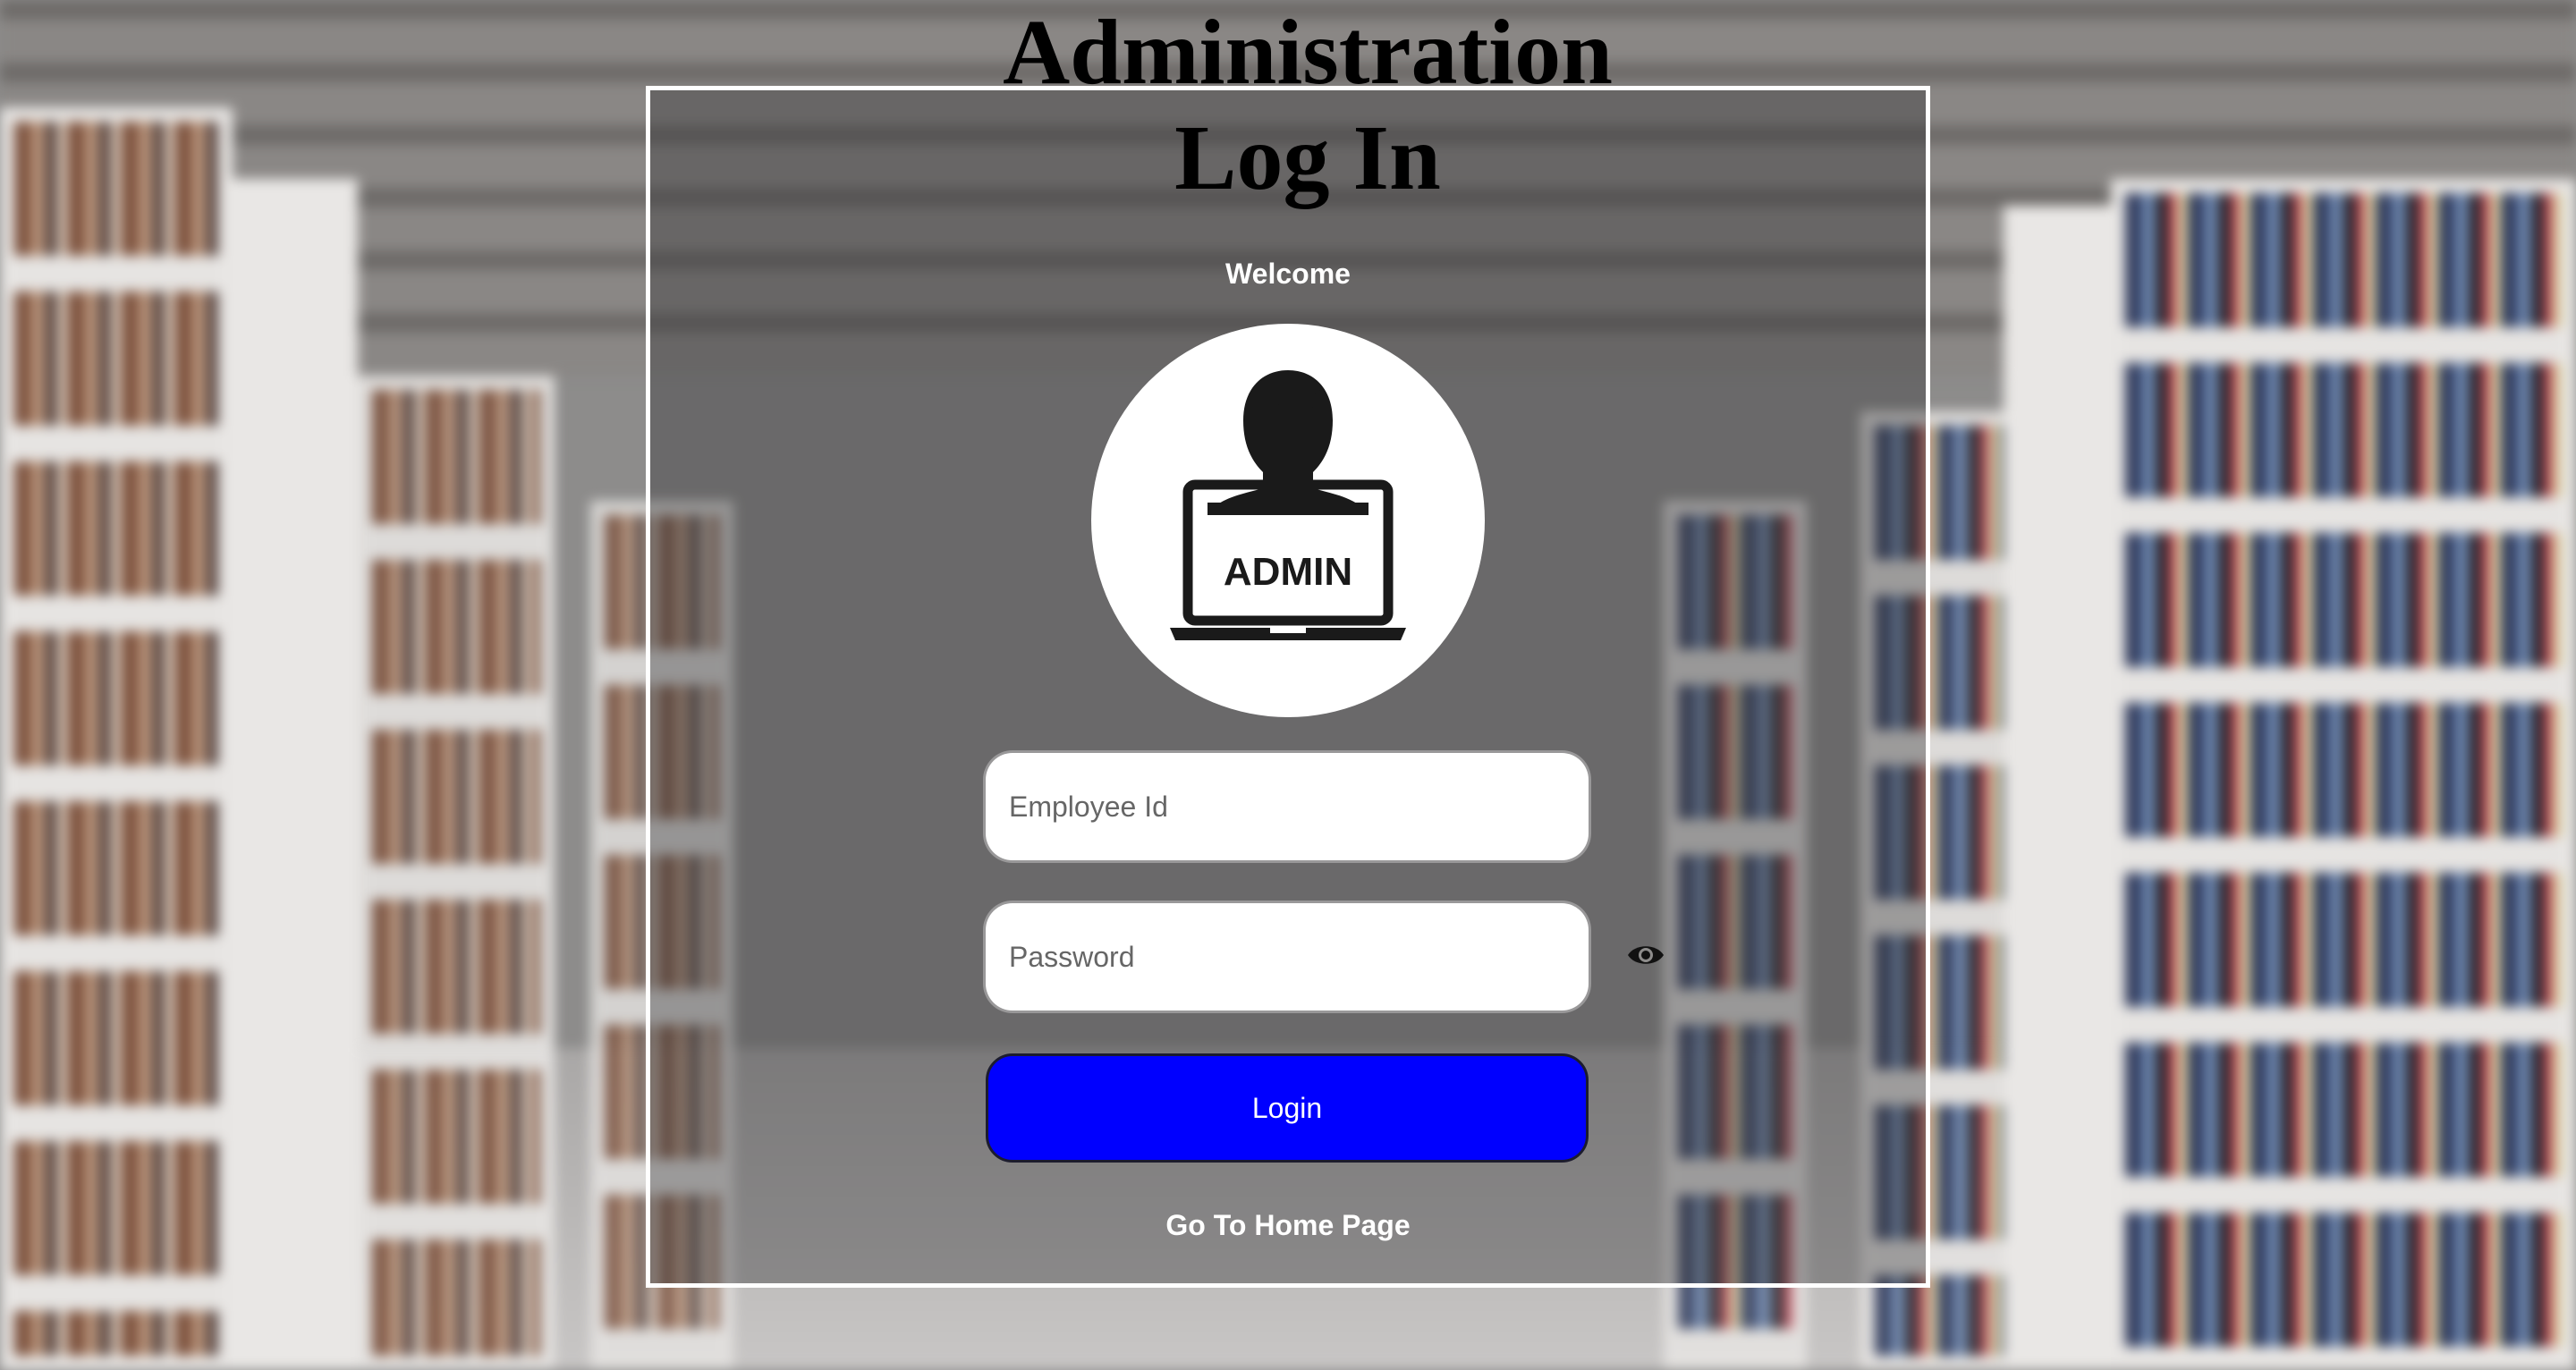 The width and height of the screenshot is (2576, 1370). What do you see at coordinates (1288, 274) in the screenshot?
I see `welcome-text: Welcome` at bounding box center [1288, 274].